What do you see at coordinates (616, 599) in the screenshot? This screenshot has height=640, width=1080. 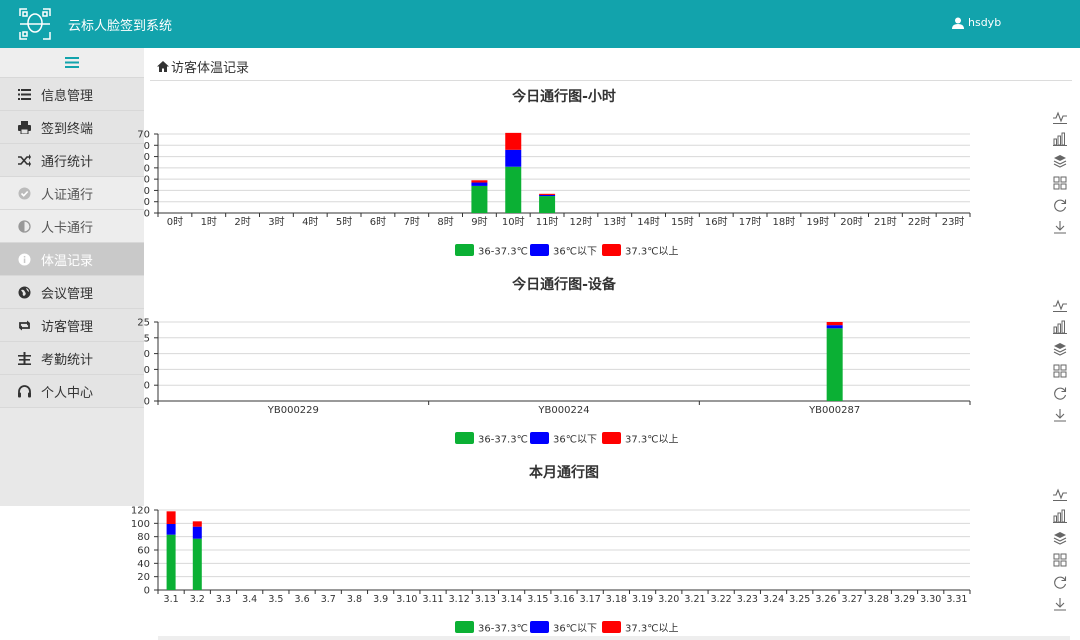 I see `x-tick-label: 3.18` at bounding box center [616, 599].